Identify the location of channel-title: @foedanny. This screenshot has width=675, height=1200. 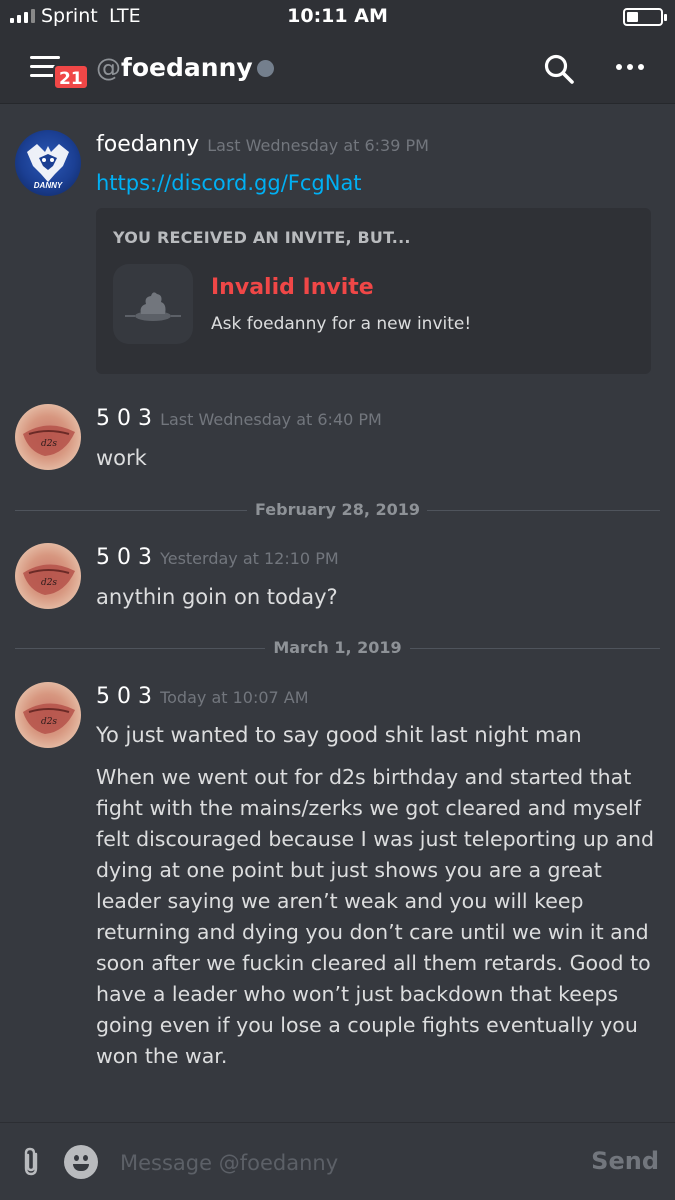
(185, 67).